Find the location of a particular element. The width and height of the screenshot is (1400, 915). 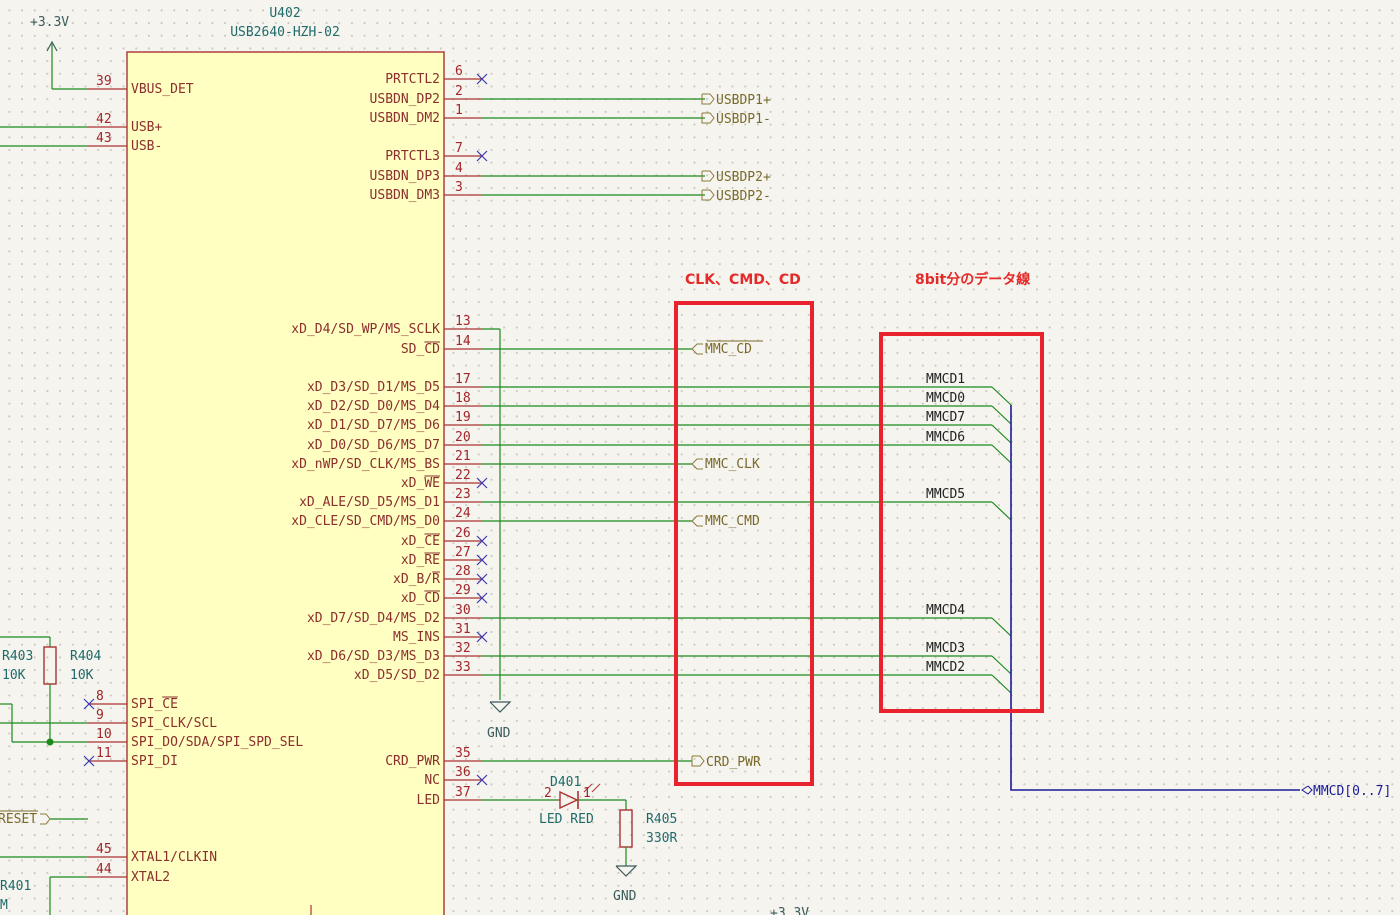

pin-name: xD_D5/SD_D2 is located at coordinates (397, 675).